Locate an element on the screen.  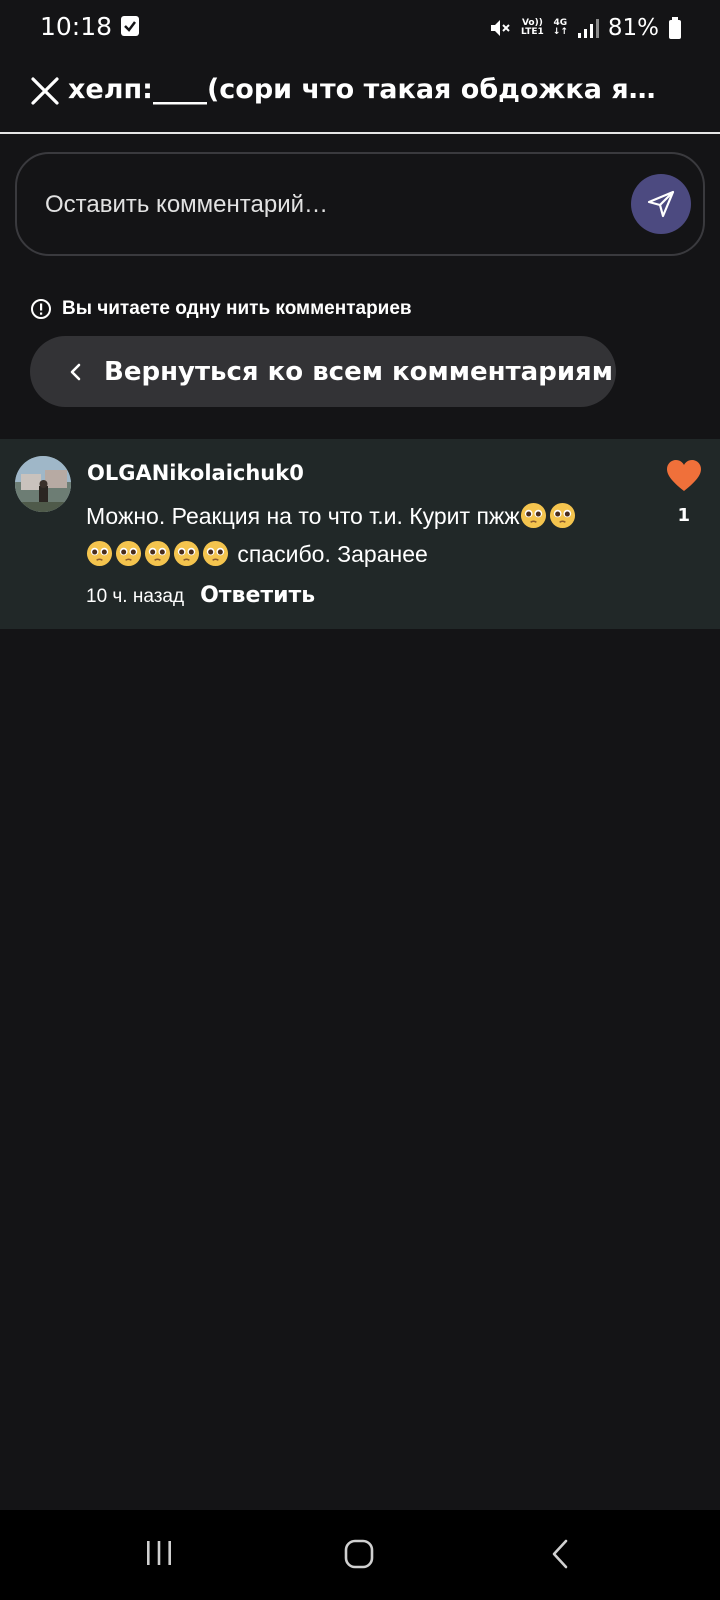
mobile-data-indicator: 4G ↓↑ is located at coordinates (560, 27).